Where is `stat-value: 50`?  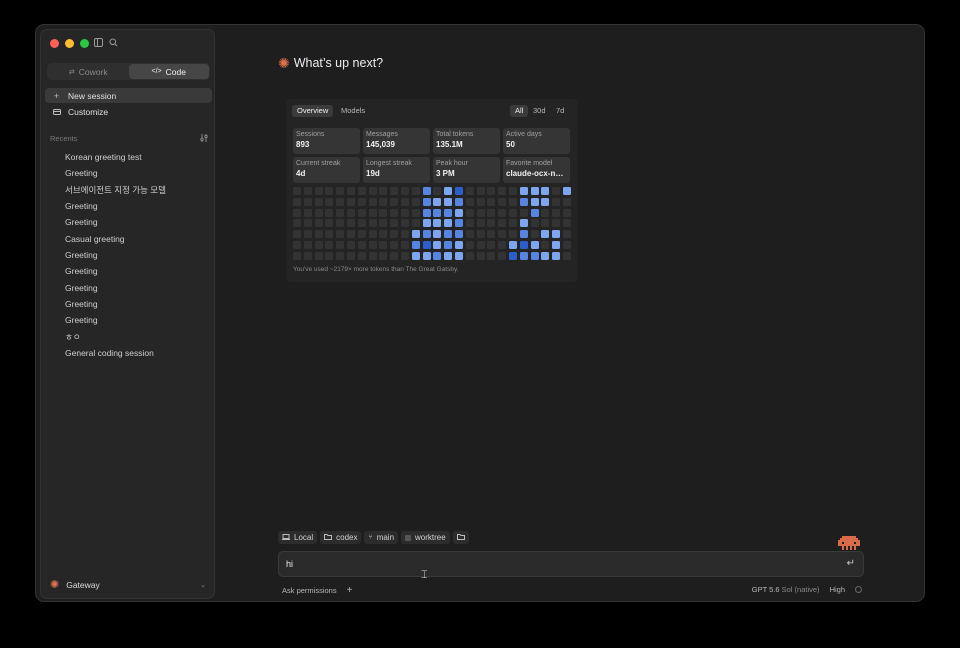 stat-value: 50 is located at coordinates (510, 144).